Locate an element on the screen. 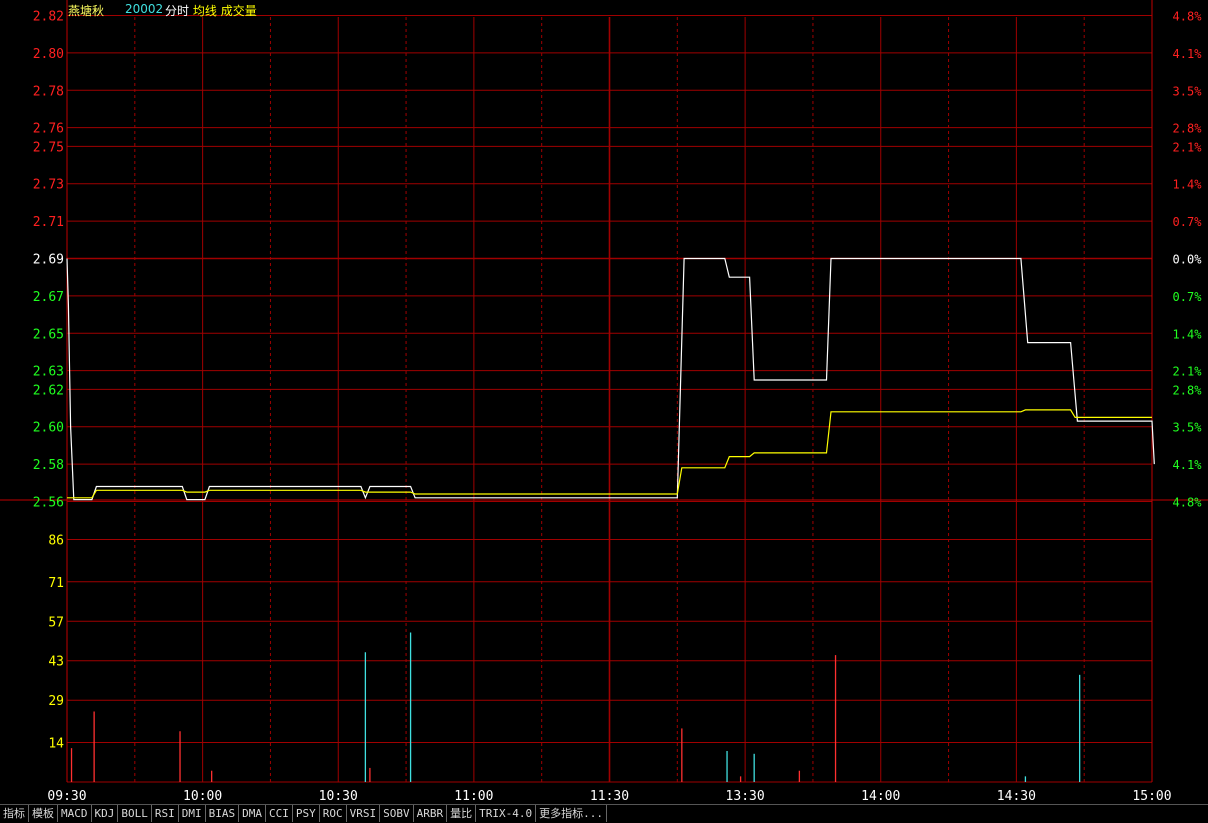 Image resolution: width=1208 pixels, height=823 pixels. time-tick-label: 13:30 is located at coordinates (745, 796).